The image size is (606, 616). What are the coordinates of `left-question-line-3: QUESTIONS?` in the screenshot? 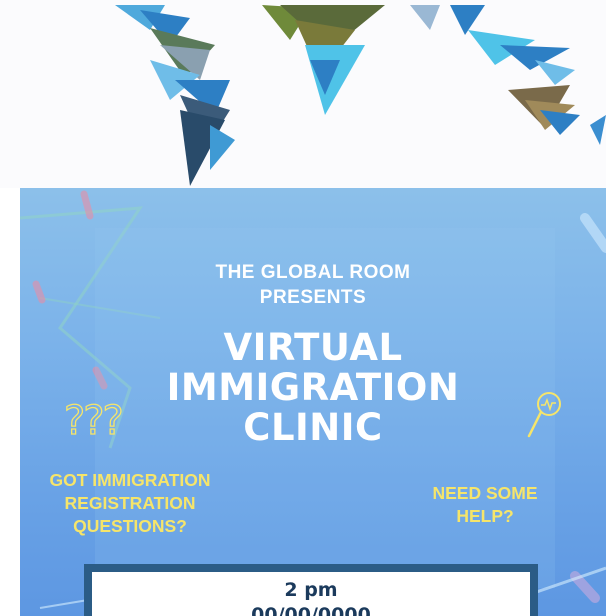 It's located at (130, 526).